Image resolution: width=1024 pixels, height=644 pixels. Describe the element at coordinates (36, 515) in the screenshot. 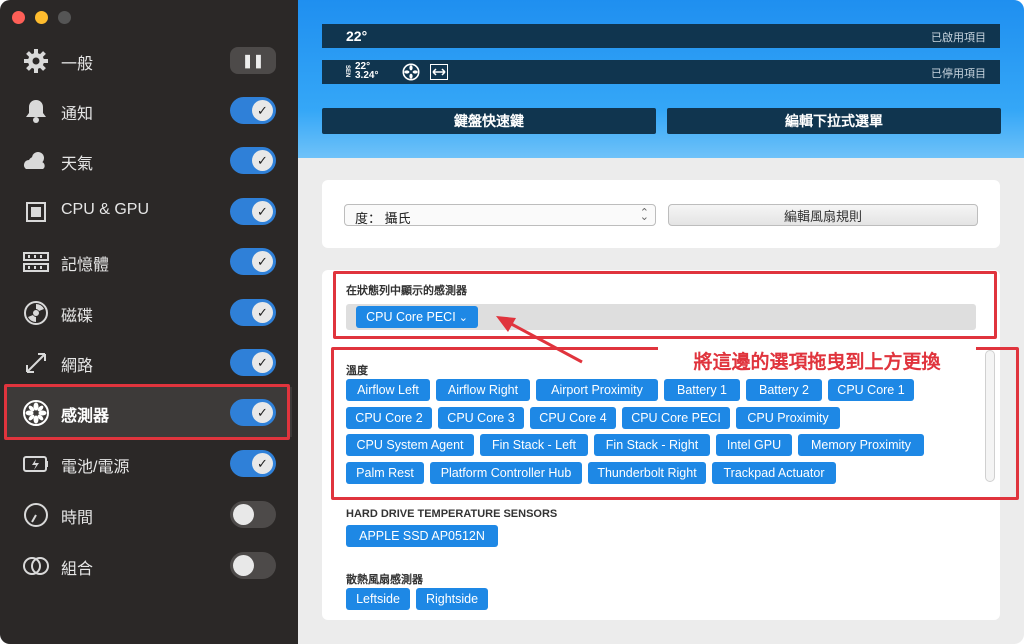

I see `clock-icon` at that location.